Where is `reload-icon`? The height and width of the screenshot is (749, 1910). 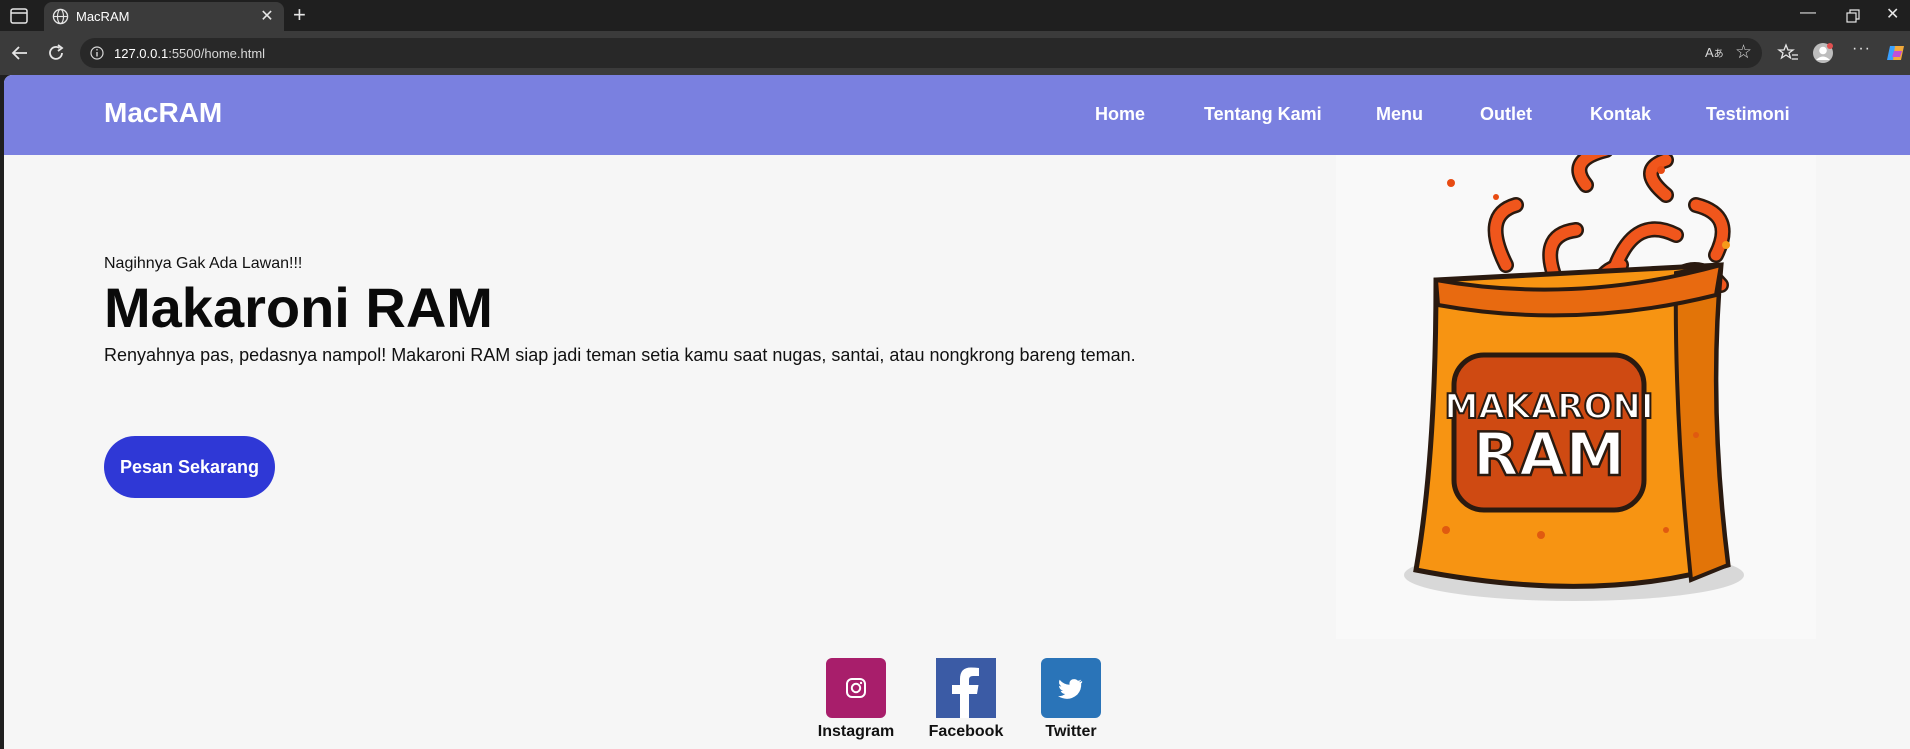
reload-icon is located at coordinates (56, 53).